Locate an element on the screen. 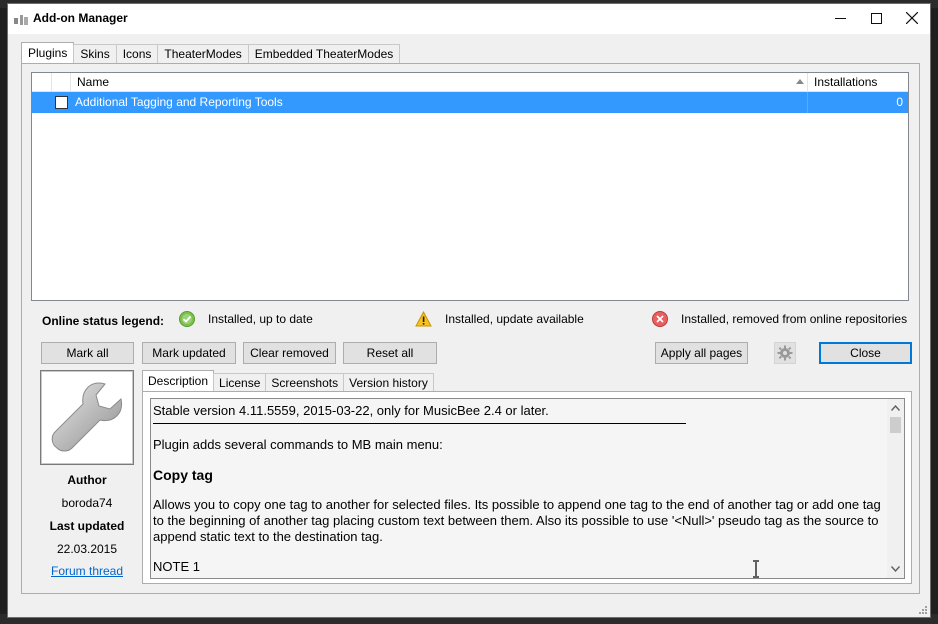 The height and width of the screenshot is (624, 938). row-installations: 0 is located at coordinates (899, 102).